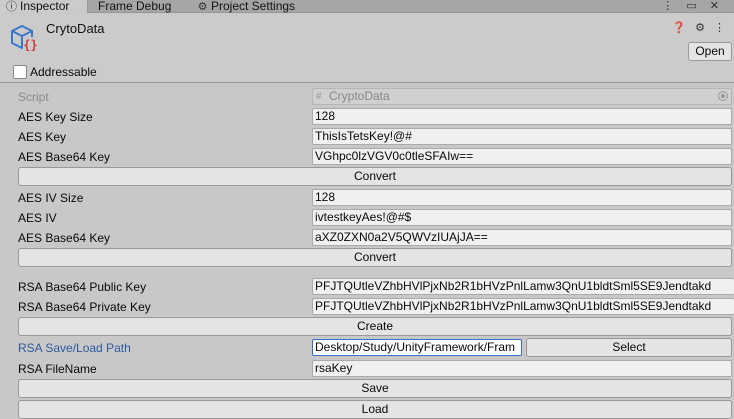  Describe the element at coordinates (375, 176) in the screenshot. I see `aes-key-convert-button: Convert` at that location.